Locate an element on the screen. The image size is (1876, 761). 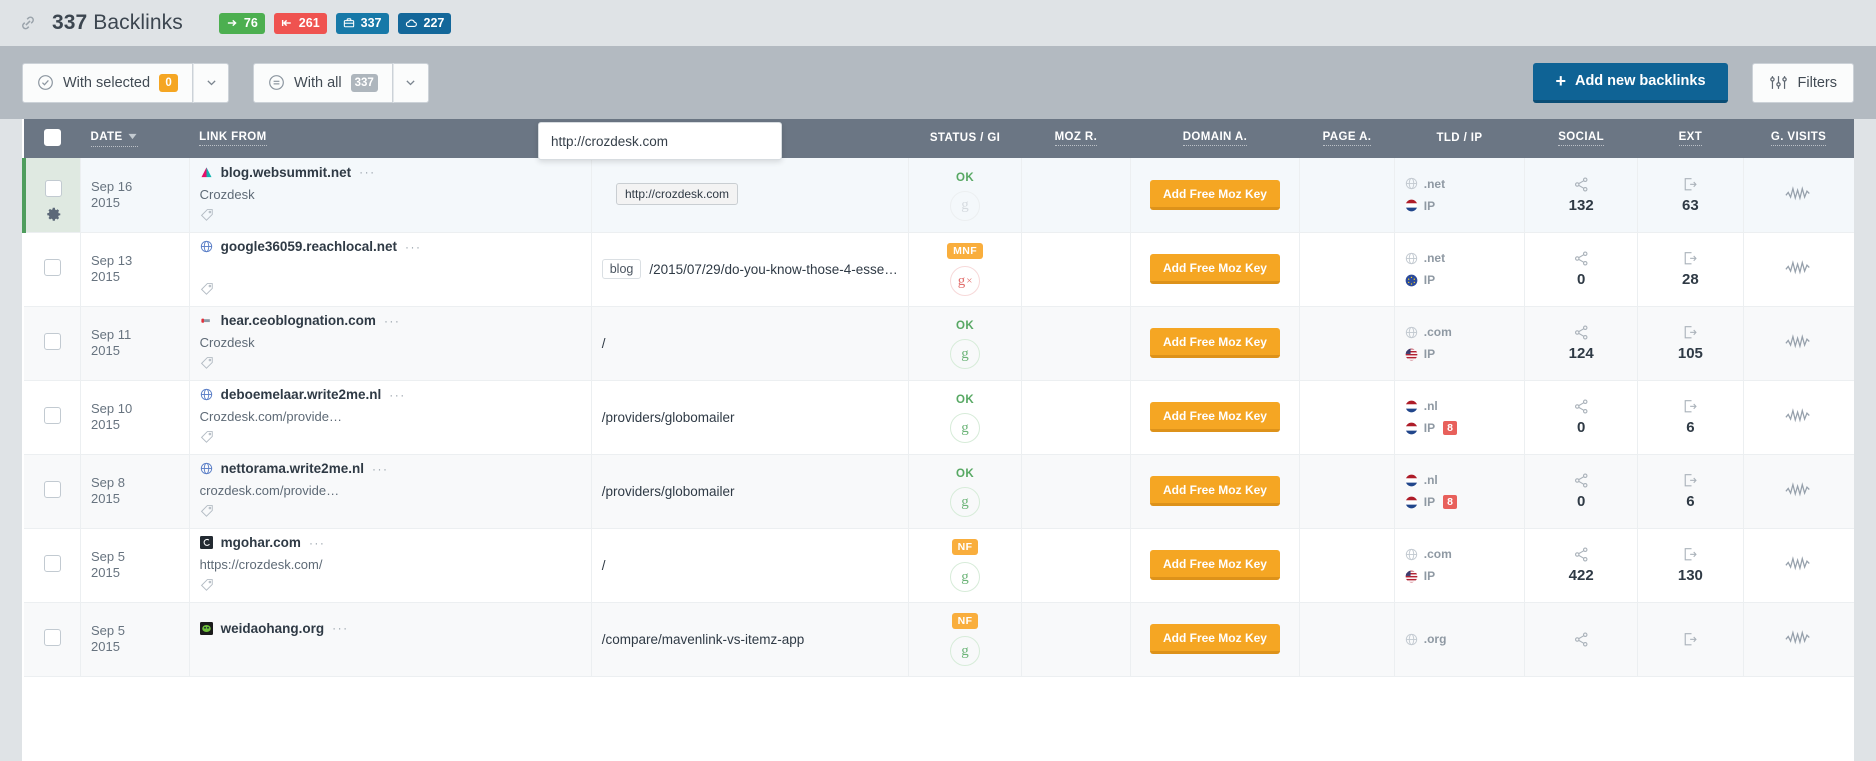
tag-icon is located at coordinates (206, 363).